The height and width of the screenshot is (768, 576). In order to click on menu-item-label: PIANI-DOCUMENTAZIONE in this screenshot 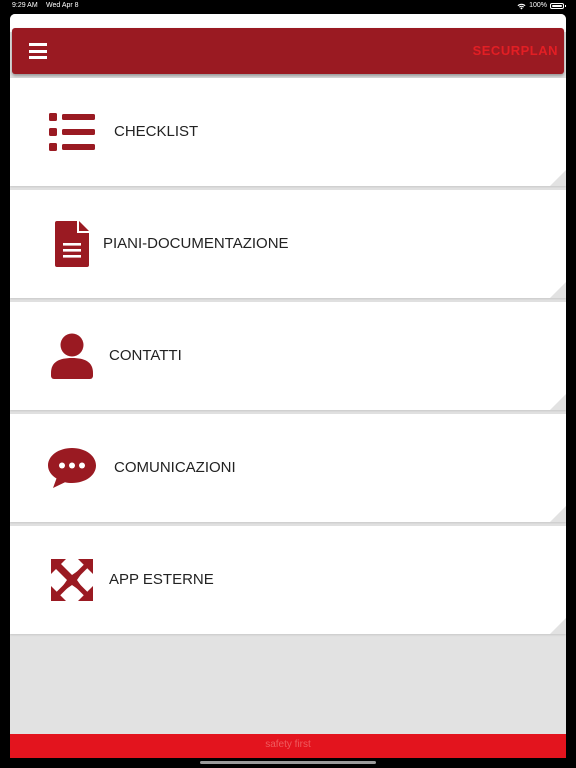, I will do `click(196, 243)`.